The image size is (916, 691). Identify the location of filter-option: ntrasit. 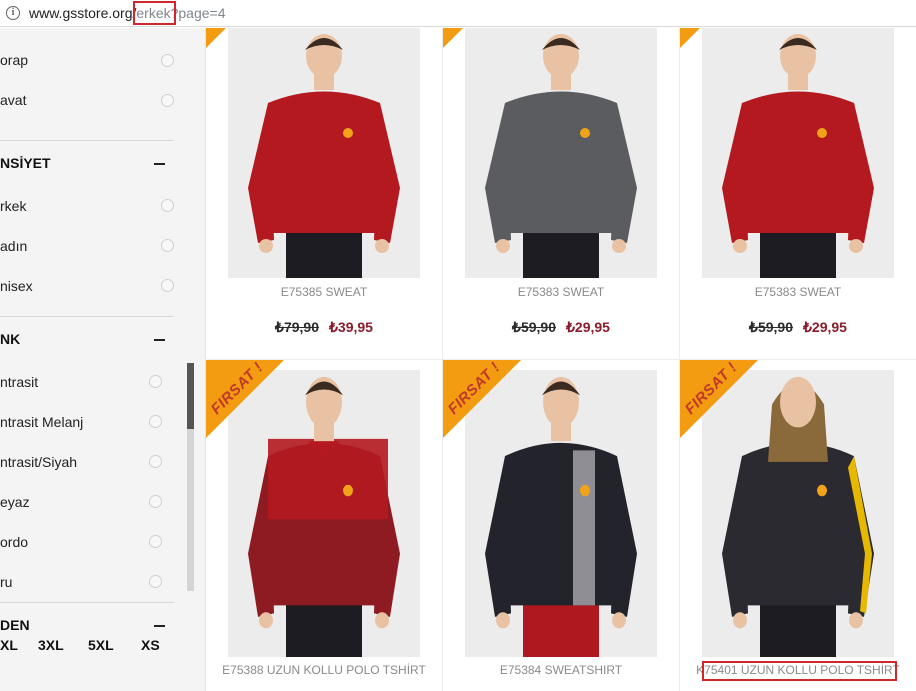
(19, 382).